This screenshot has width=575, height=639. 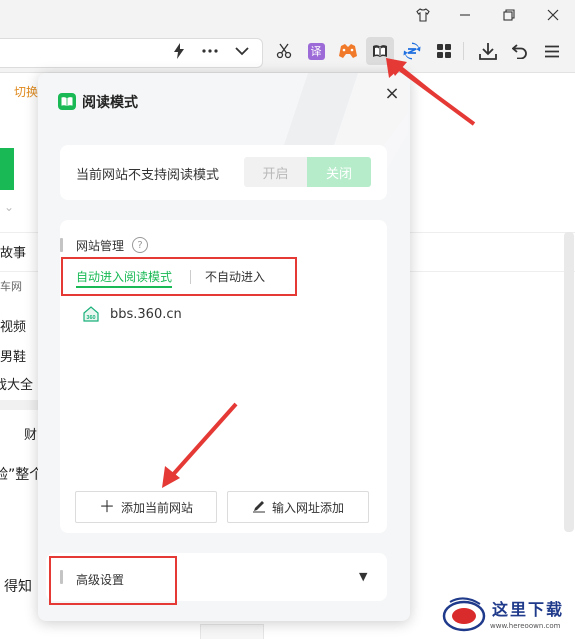 I want to click on popup-title: 阅读模式, so click(x=110, y=103).